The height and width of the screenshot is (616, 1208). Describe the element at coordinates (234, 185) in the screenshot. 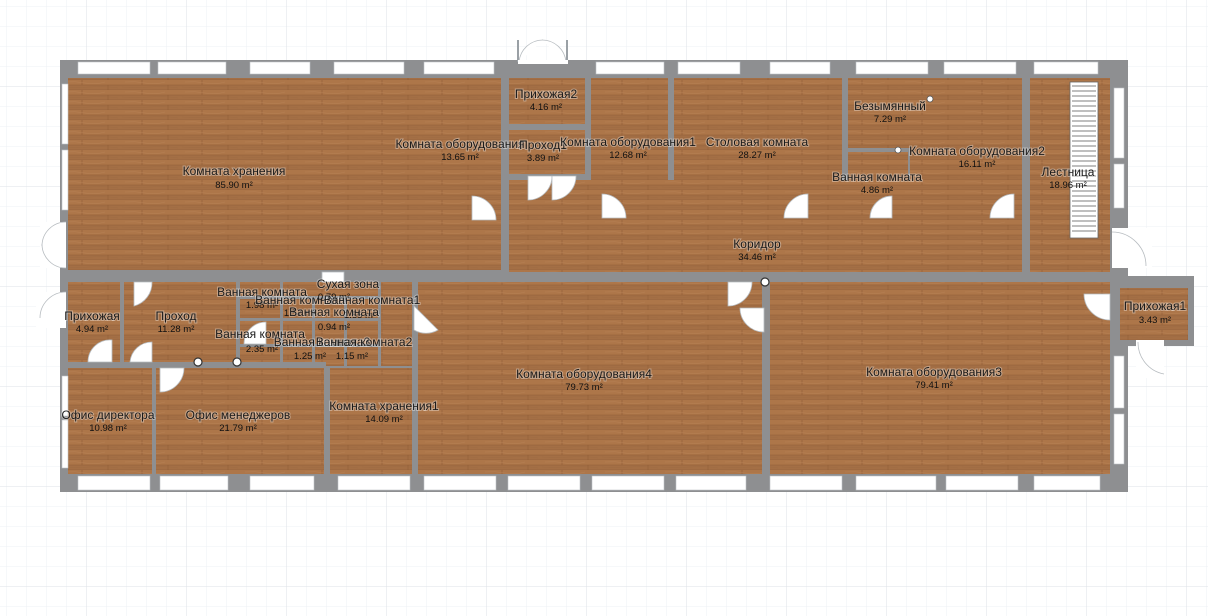

I see `room-area-storage: 85.90 m²` at that location.